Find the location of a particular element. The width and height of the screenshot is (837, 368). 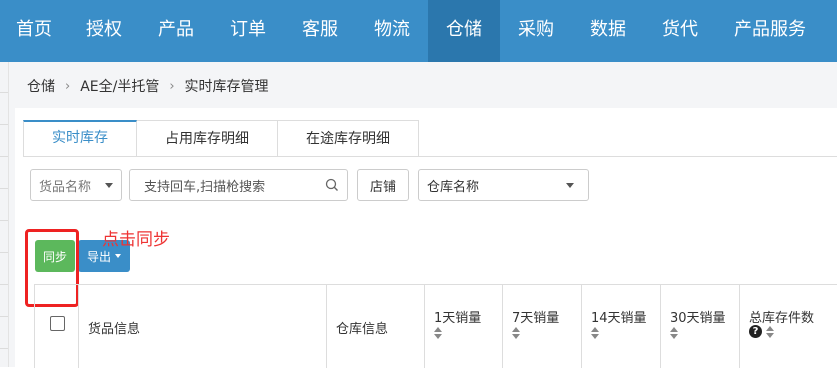

goods-name-select-value: 货品名称 is located at coordinates (65, 187).